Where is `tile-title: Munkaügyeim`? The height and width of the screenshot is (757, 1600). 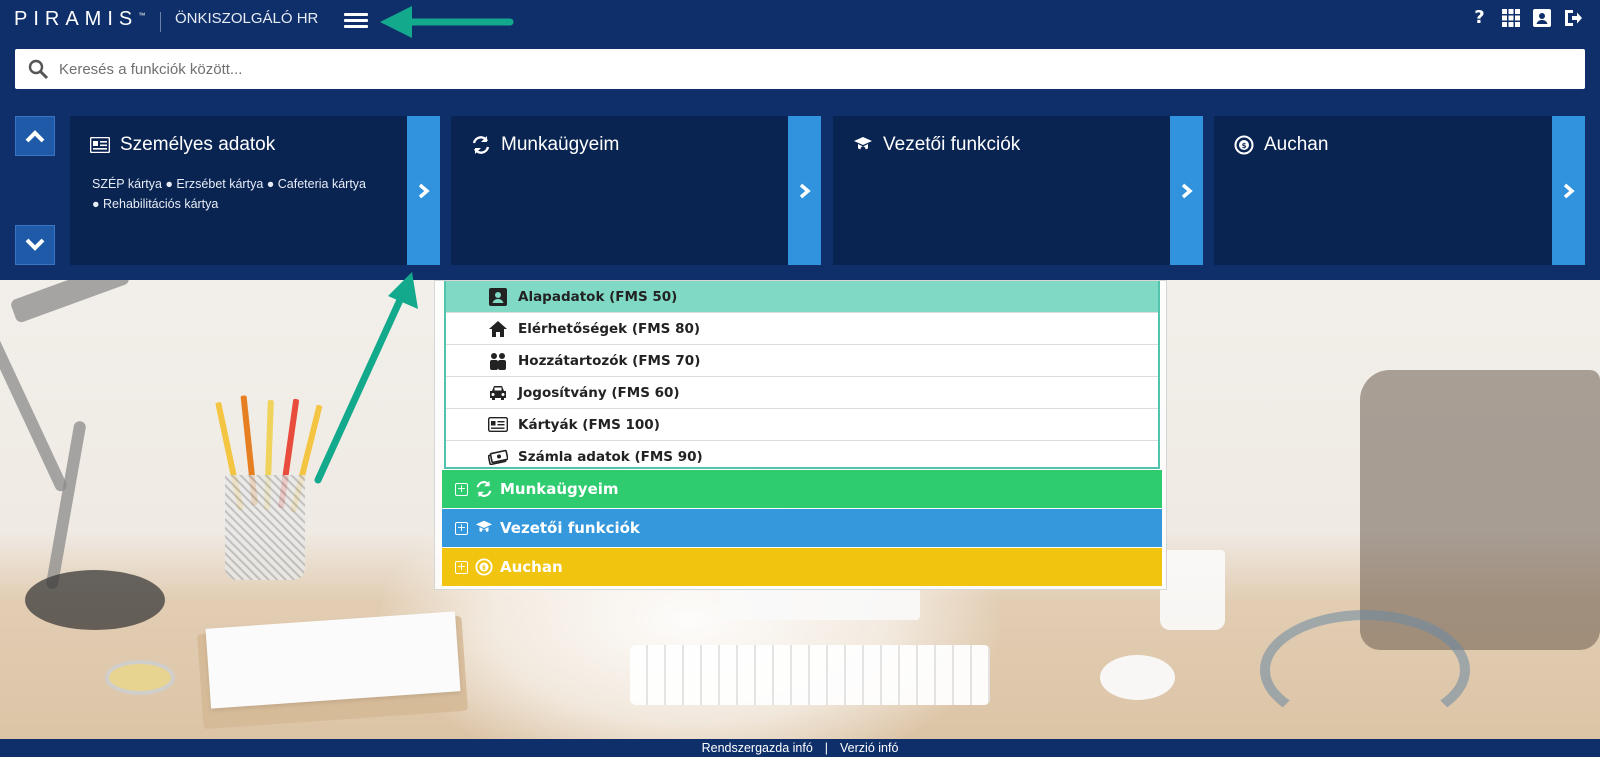 tile-title: Munkaügyeim is located at coordinates (560, 144).